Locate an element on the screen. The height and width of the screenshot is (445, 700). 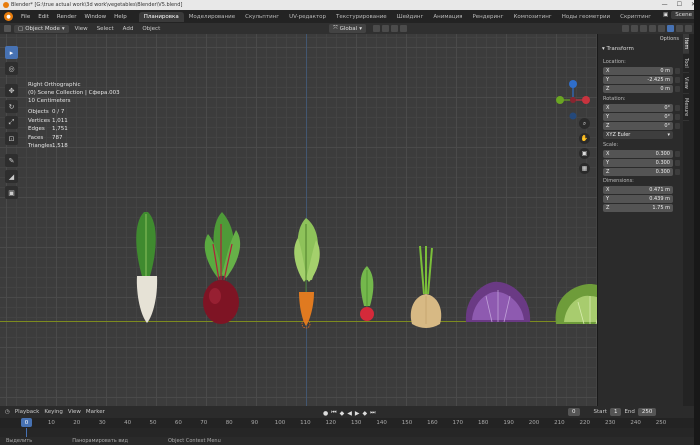
menu-edit: Edit is located at coordinates (43, 17).